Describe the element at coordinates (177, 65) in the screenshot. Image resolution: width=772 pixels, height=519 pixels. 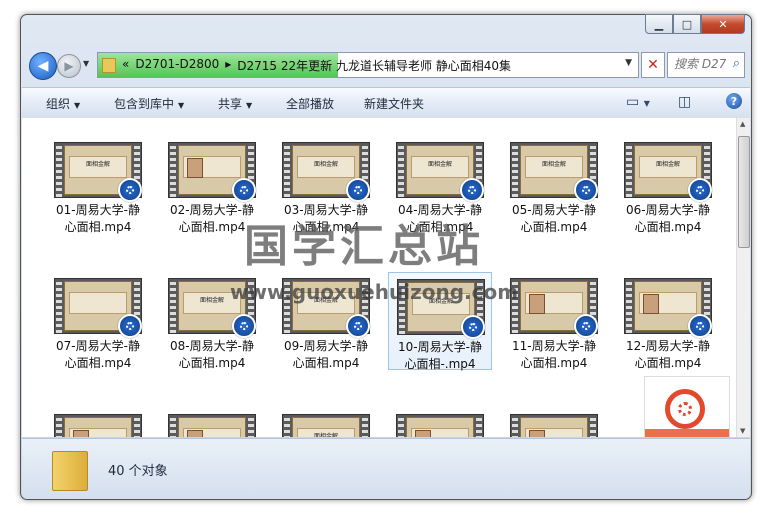
I see `breadcrumb-item-parent: D2701-D2800` at that location.